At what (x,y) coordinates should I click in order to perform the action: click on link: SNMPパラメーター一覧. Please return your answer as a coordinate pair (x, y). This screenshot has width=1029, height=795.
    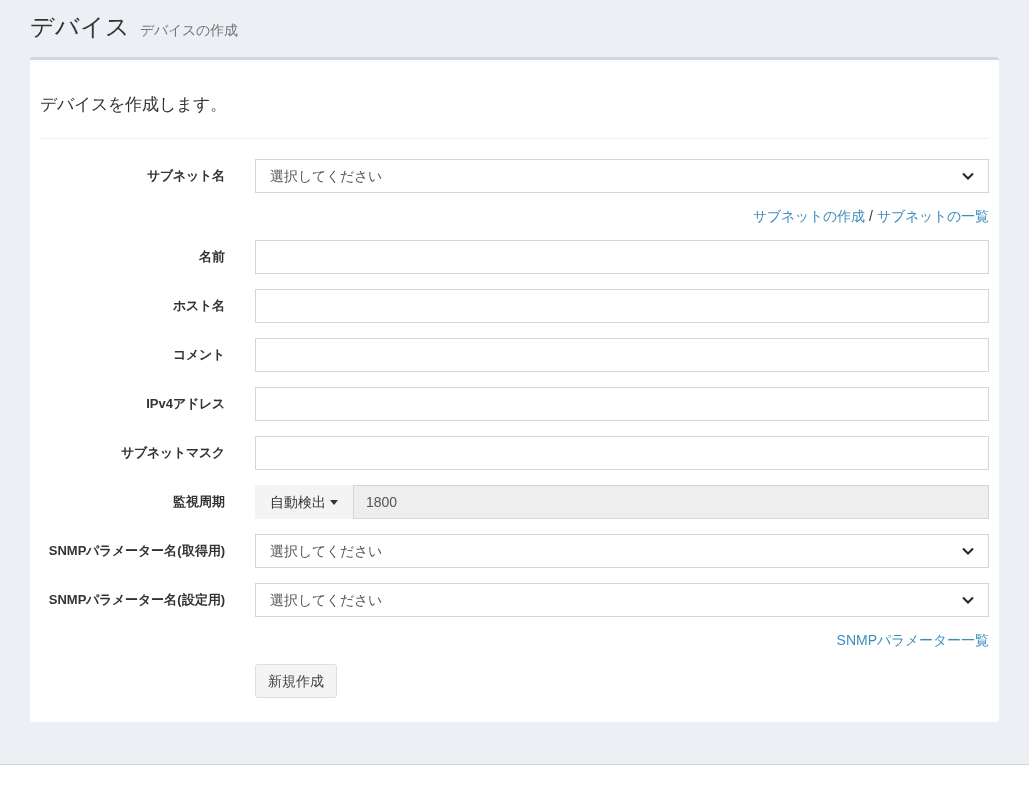
    Looking at the image, I should click on (912, 640).